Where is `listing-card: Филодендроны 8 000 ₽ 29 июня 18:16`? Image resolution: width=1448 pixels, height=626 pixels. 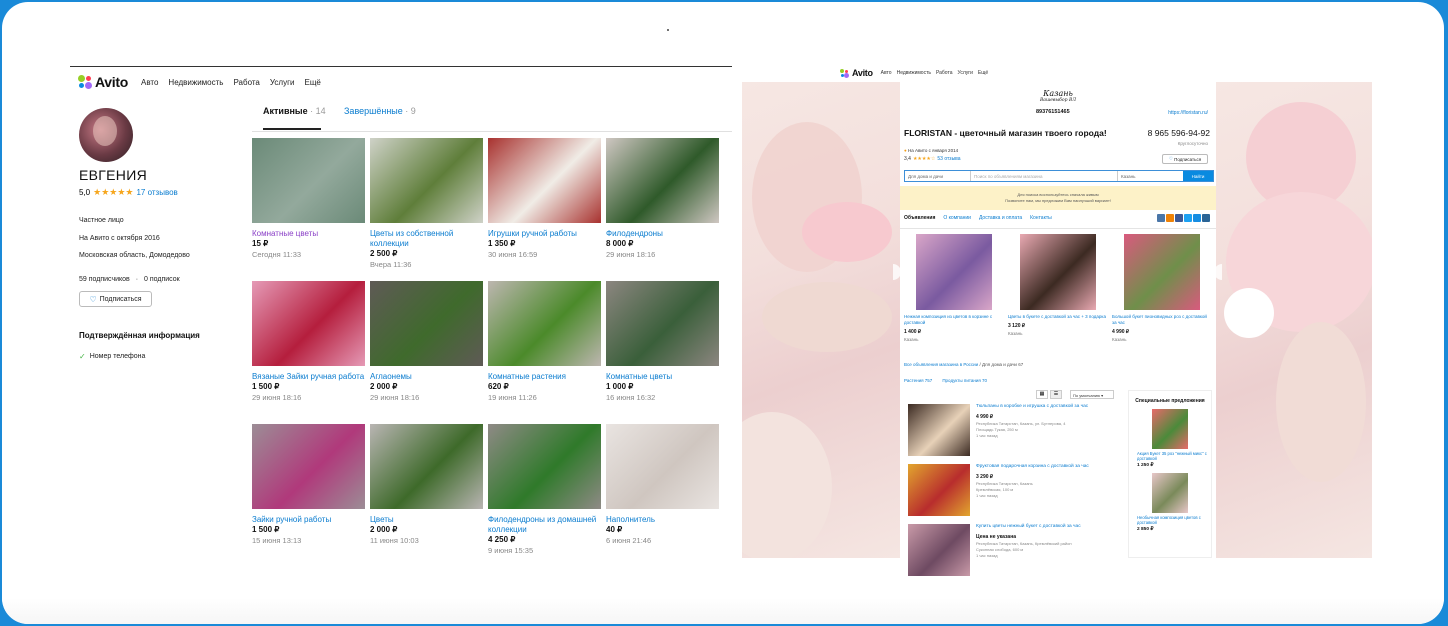
listing-card: Филодендроны 8 000 ₽ 29 июня 18:16 is located at coordinates (662, 209).